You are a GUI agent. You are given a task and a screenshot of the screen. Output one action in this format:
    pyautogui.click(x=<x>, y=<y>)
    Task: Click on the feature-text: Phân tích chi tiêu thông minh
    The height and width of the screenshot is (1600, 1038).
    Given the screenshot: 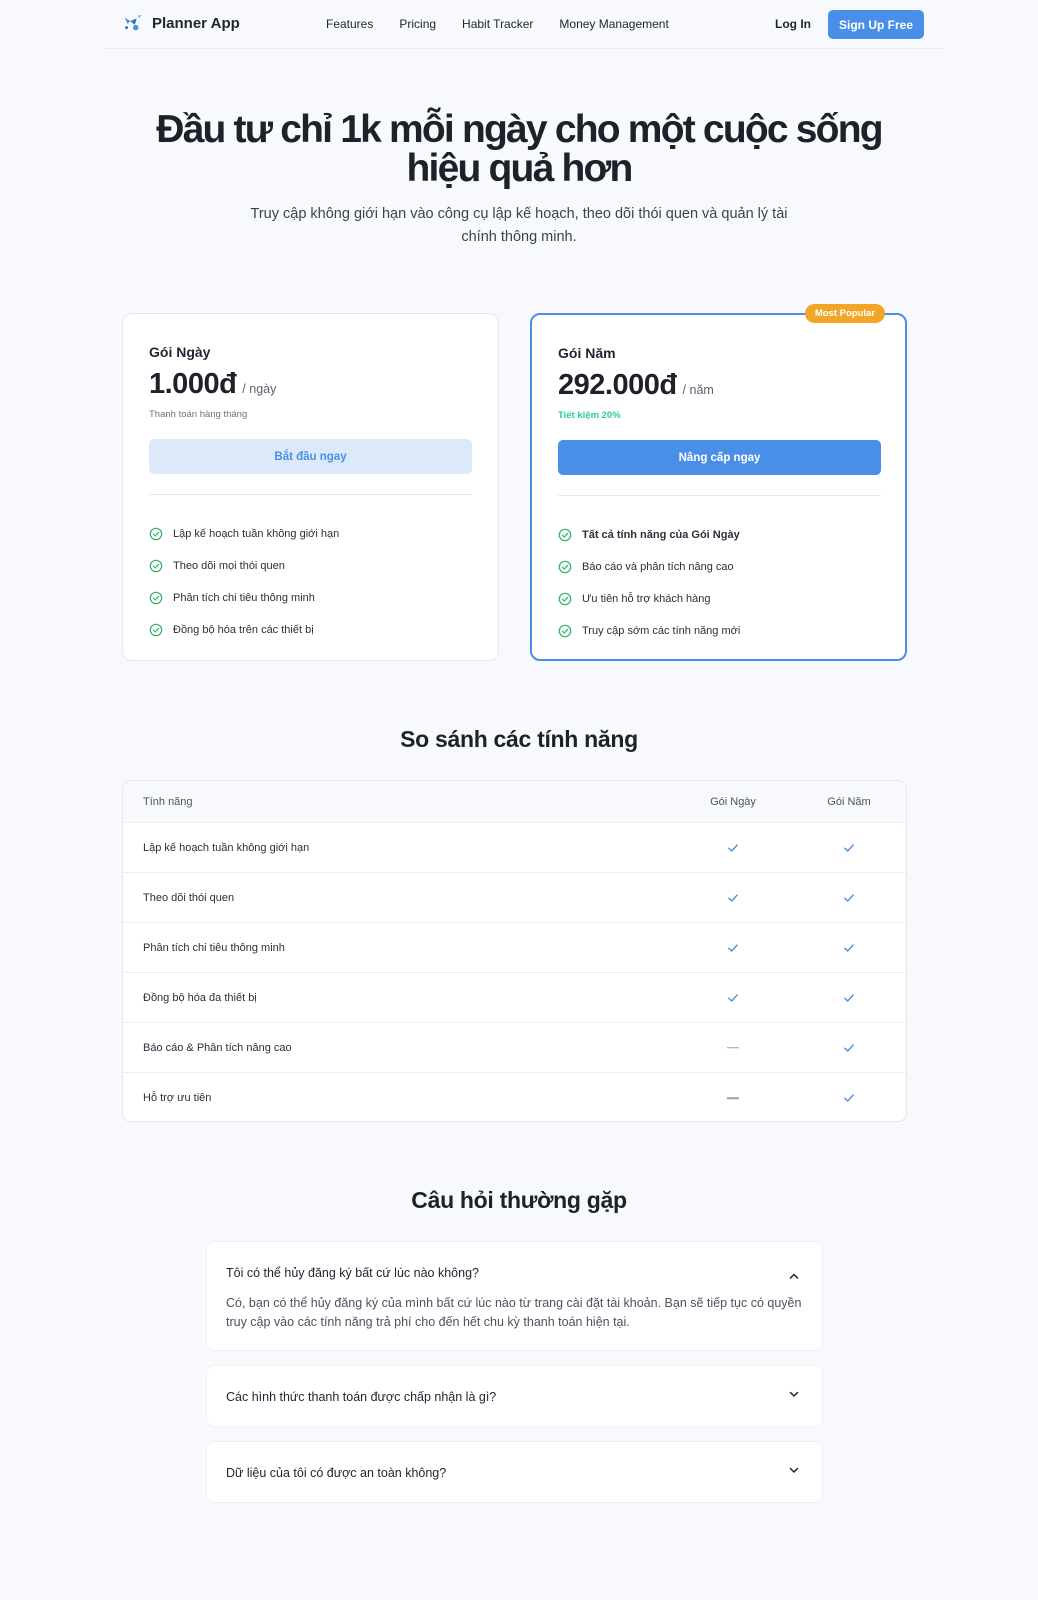 What is the action you would take?
    pyautogui.click(x=244, y=598)
    